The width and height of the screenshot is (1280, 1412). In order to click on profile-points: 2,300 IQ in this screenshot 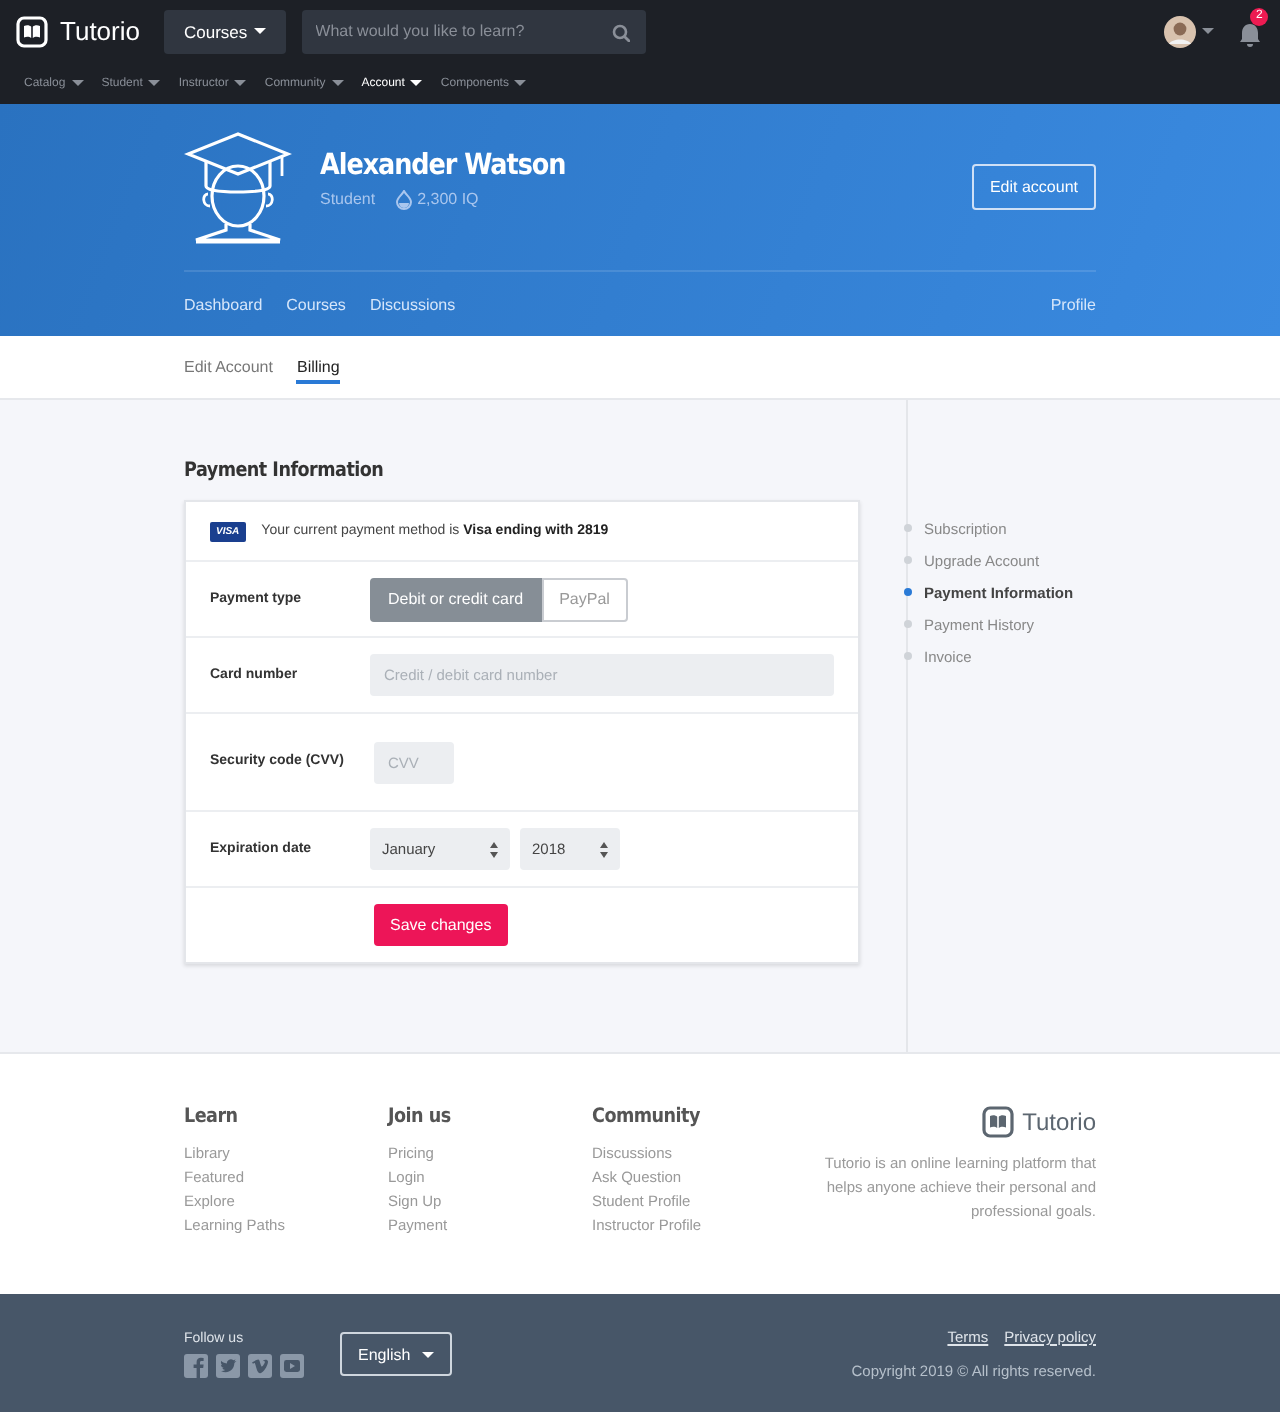, I will do `click(448, 199)`.